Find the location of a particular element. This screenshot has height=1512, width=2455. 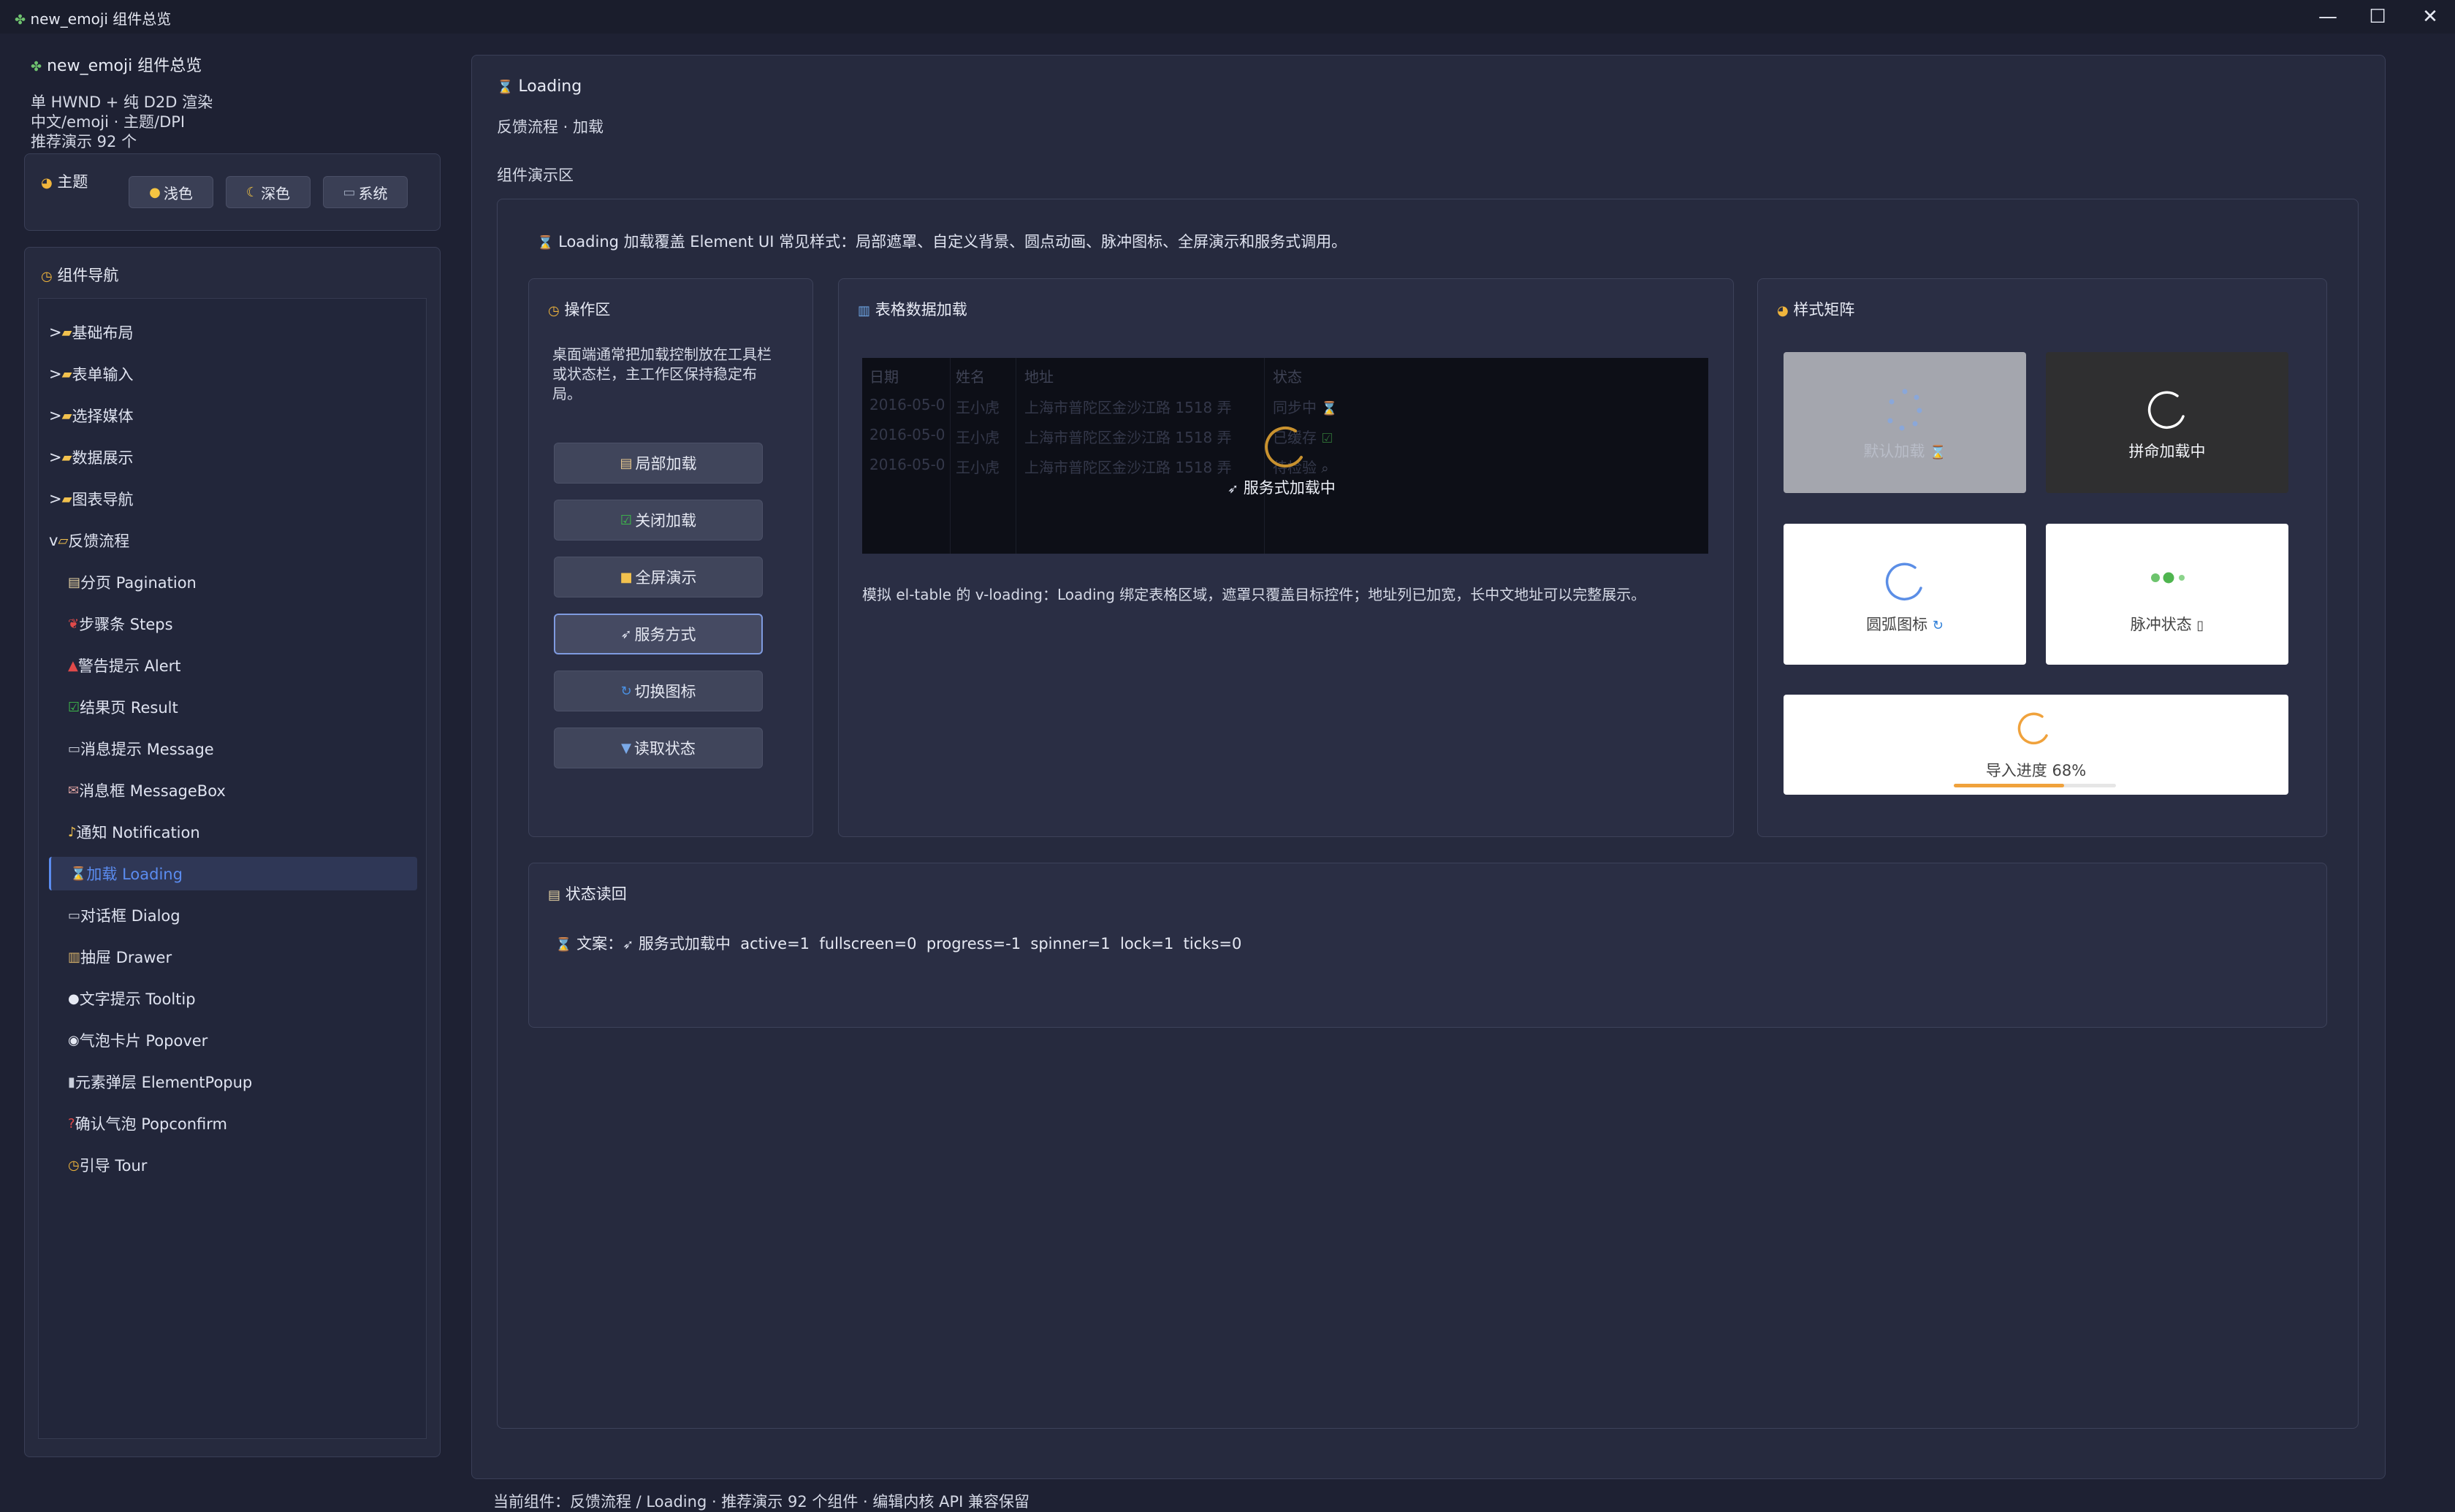

table-cell: 2016-05-0 is located at coordinates (907, 464).